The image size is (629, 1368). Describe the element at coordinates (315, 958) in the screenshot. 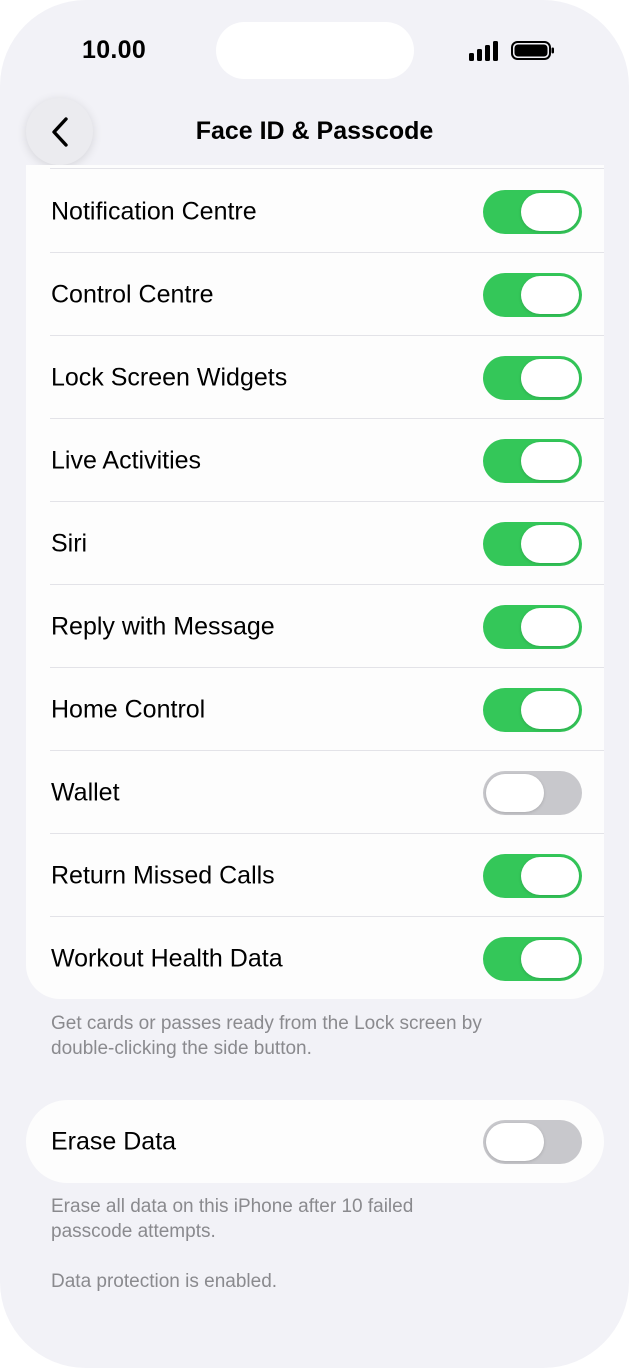

I see `setting-row-workout-health-data: Workout Health Data` at that location.